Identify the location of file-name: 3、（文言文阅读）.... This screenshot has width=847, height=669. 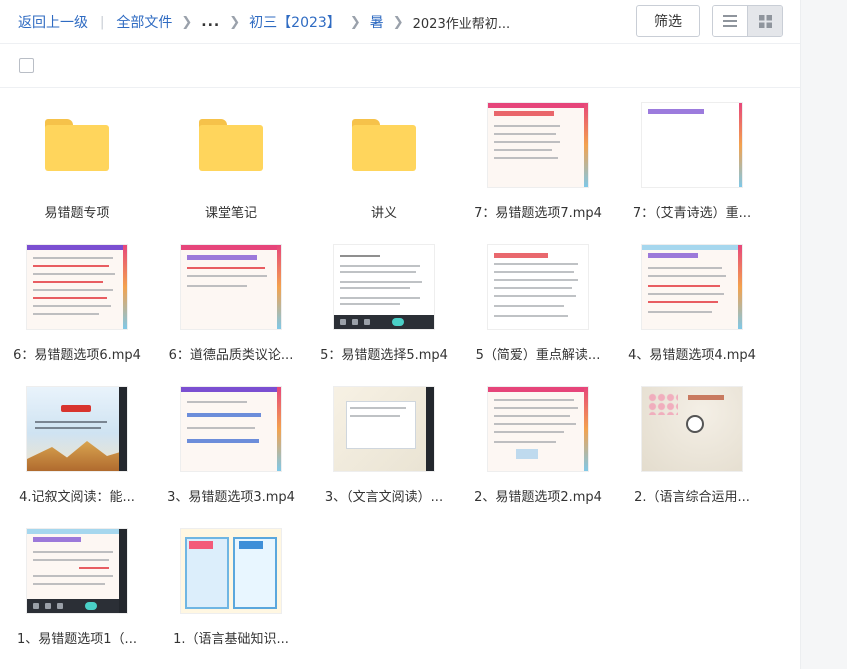
(384, 497).